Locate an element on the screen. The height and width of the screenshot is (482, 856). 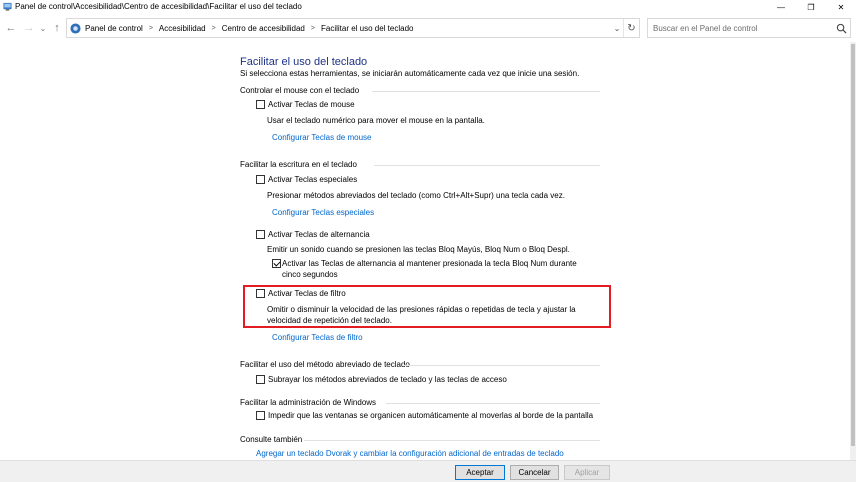
section-heading-mouse: Controlar el mouse con el teclado is located at coordinates (300, 90).